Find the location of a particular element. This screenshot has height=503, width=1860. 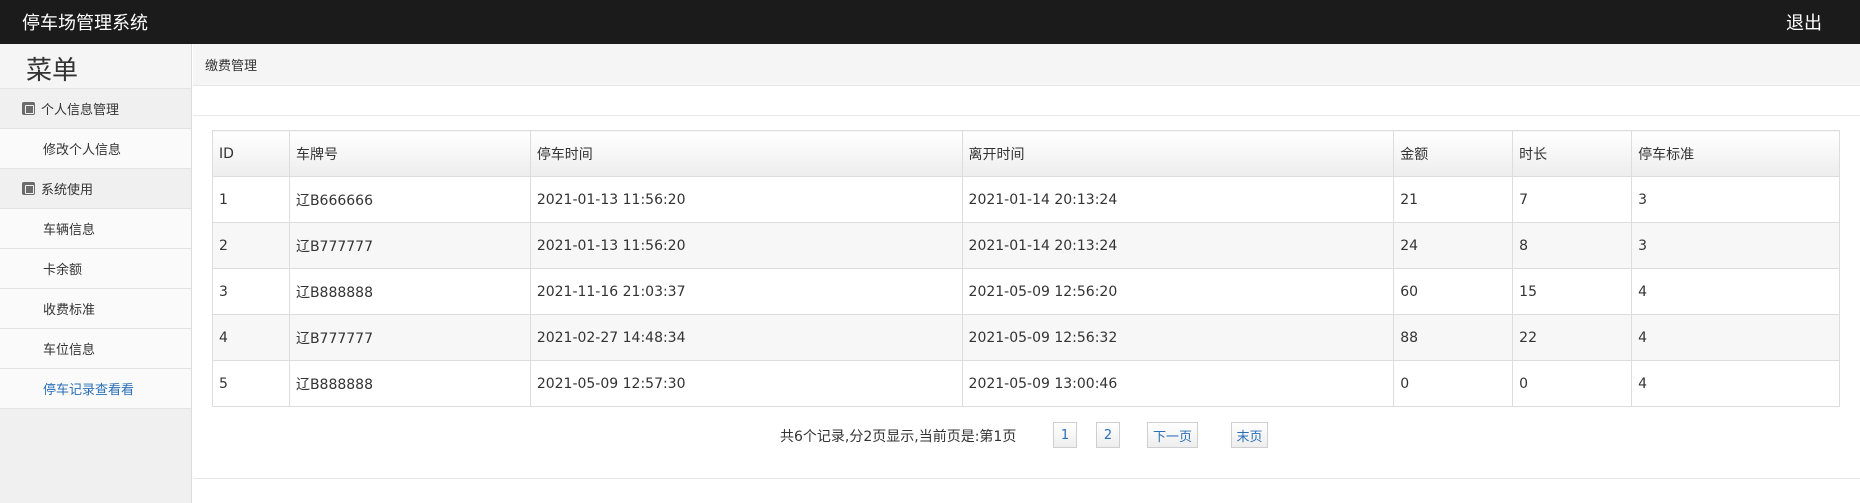

cell-id: 2 is located at coordinates (251, 245).